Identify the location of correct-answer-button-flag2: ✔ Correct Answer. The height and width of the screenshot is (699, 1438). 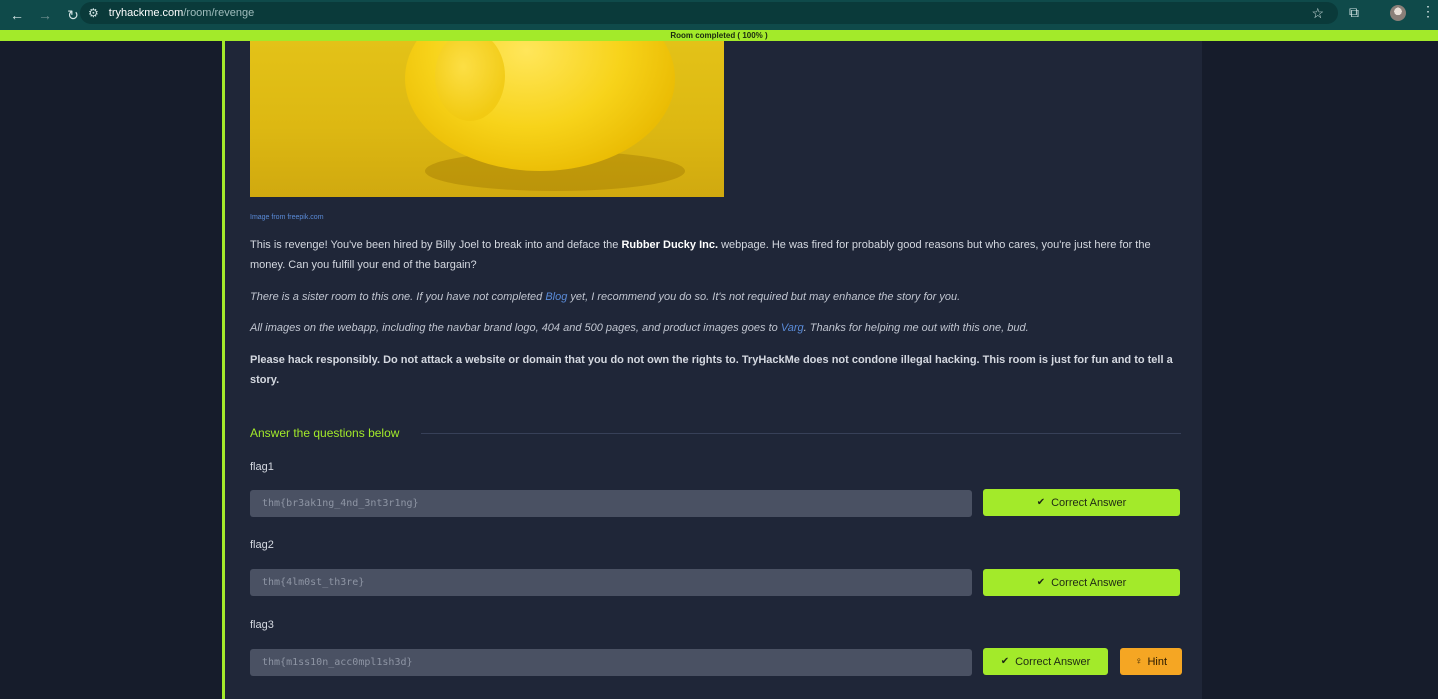
(1081, 582).